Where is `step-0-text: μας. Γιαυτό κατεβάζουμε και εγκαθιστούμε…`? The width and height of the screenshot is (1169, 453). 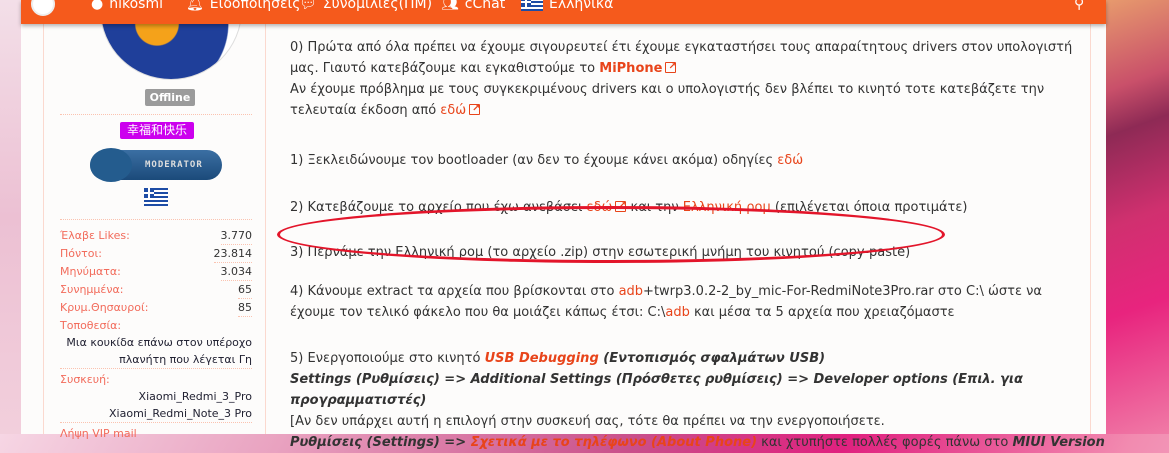
step-0-text: μας. Γιαυτό κατεβάζουμε και εγκαθιστούμε… is located at coordinates (445, 68).